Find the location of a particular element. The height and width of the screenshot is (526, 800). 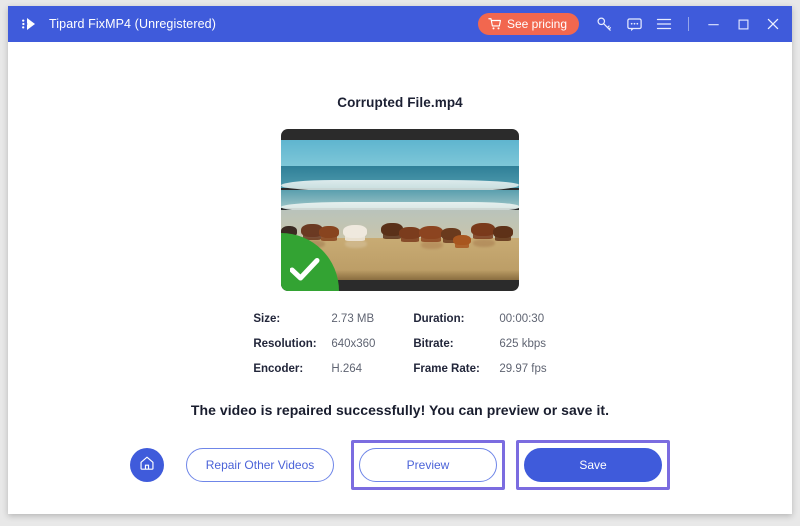

shopping-cart-icon is located at coordinates (495, 24).